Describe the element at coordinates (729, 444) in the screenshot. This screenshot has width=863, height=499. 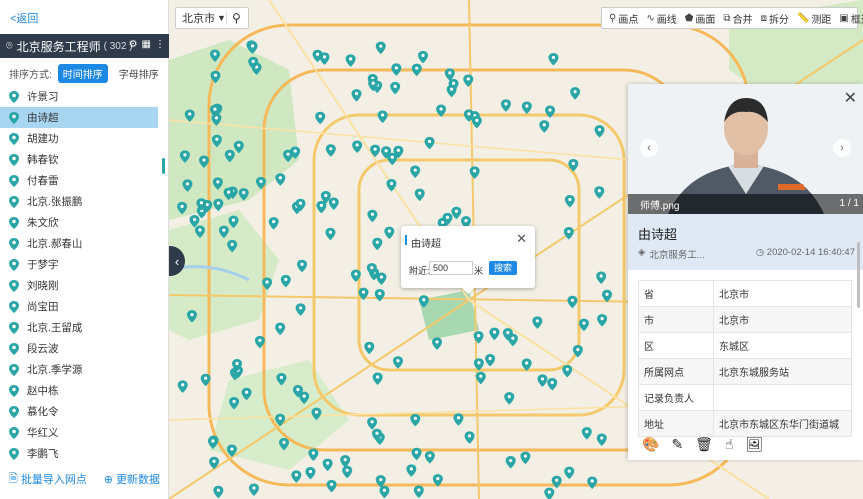
I see `hand-icon: ☝` at that location.